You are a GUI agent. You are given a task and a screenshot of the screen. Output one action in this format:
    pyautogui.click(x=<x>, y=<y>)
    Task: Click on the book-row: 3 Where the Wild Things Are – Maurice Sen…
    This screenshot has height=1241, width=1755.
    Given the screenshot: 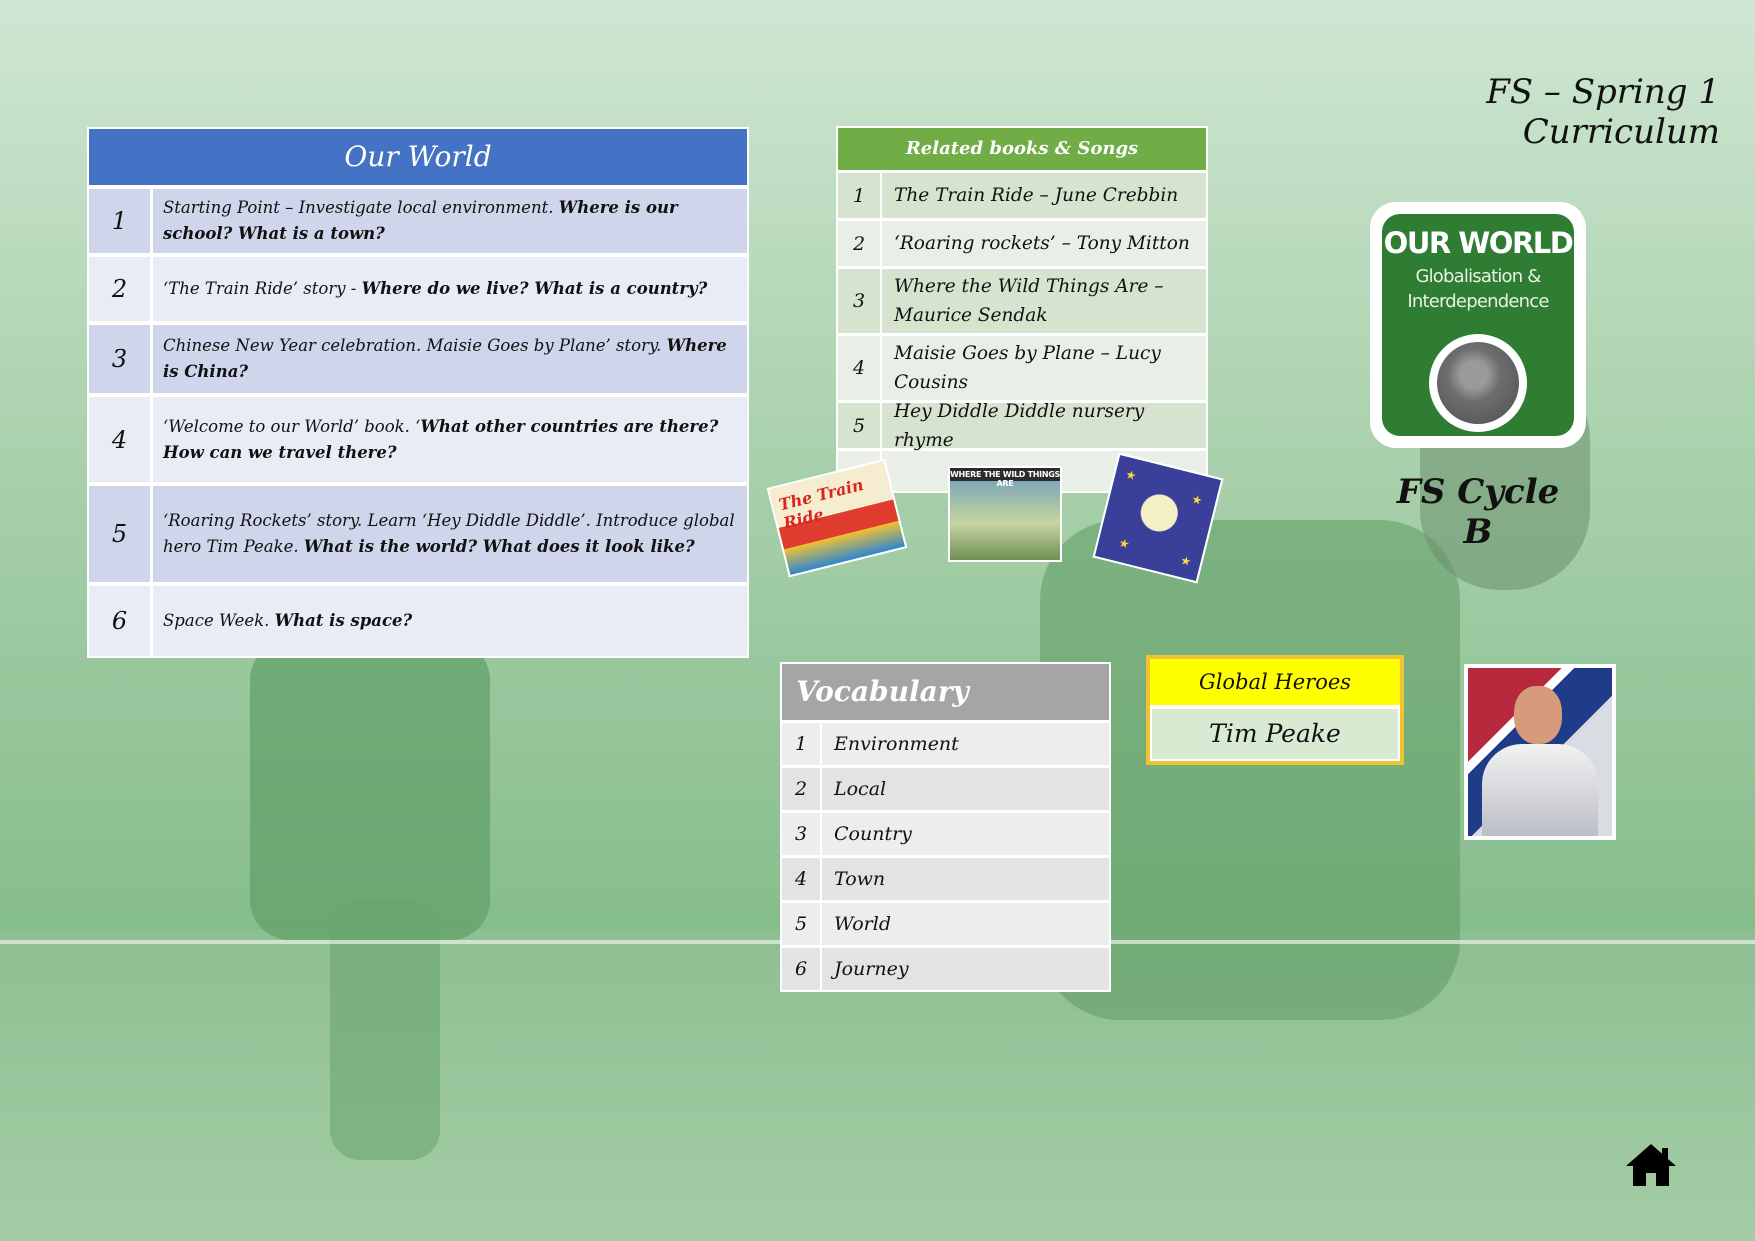 What is the action you would take?
    pyautogui.click(x=1022, y=299)
    